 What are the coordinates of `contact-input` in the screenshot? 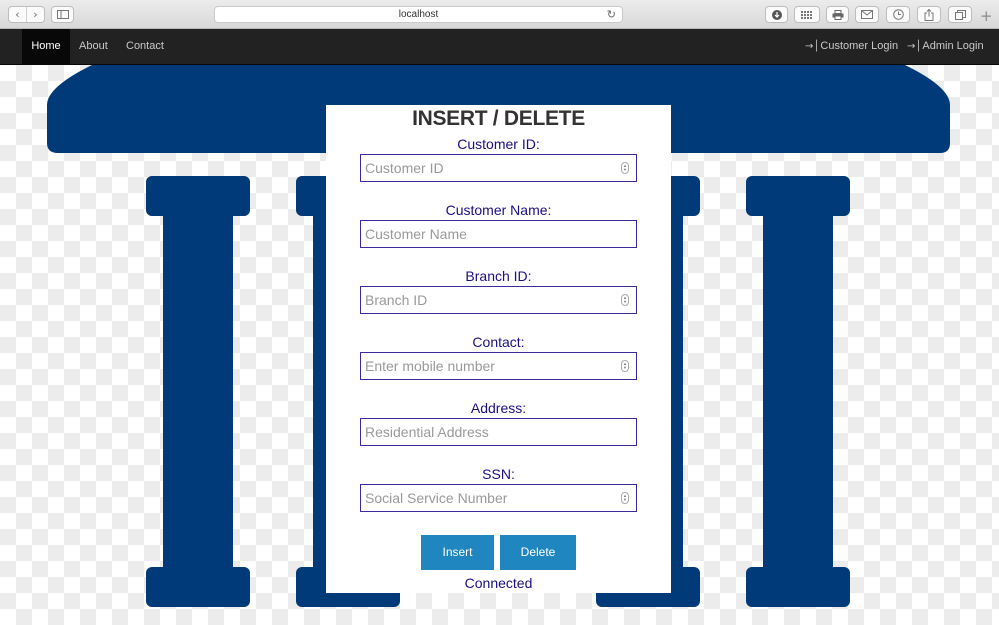 It's located at (498, 366).